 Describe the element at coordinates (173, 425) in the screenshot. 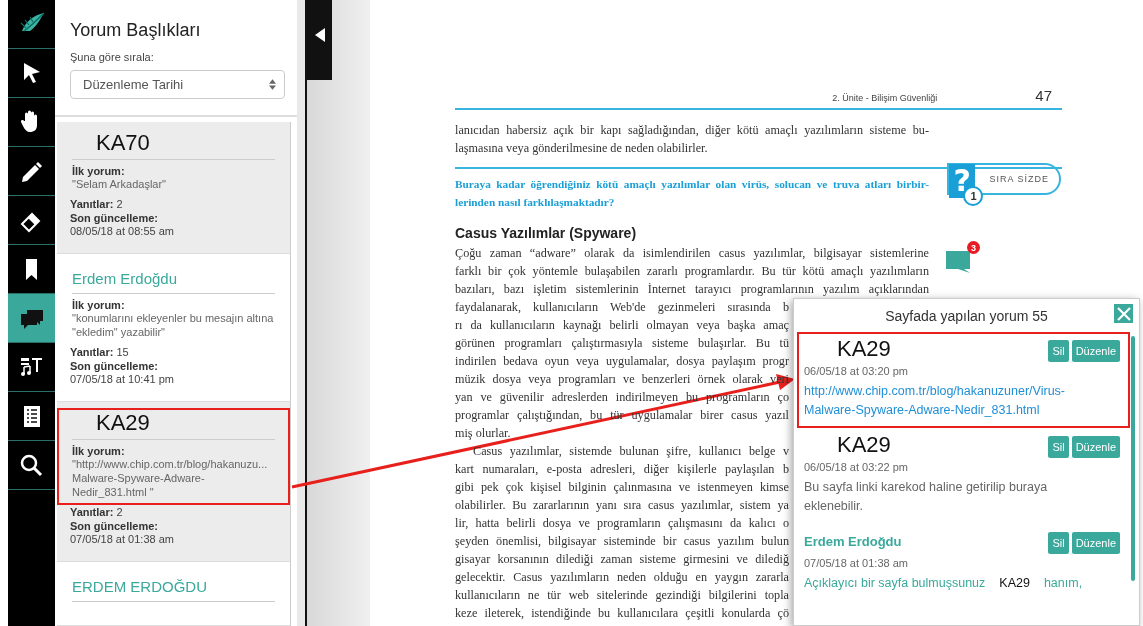

I see `thread-title: KA29` at that location.